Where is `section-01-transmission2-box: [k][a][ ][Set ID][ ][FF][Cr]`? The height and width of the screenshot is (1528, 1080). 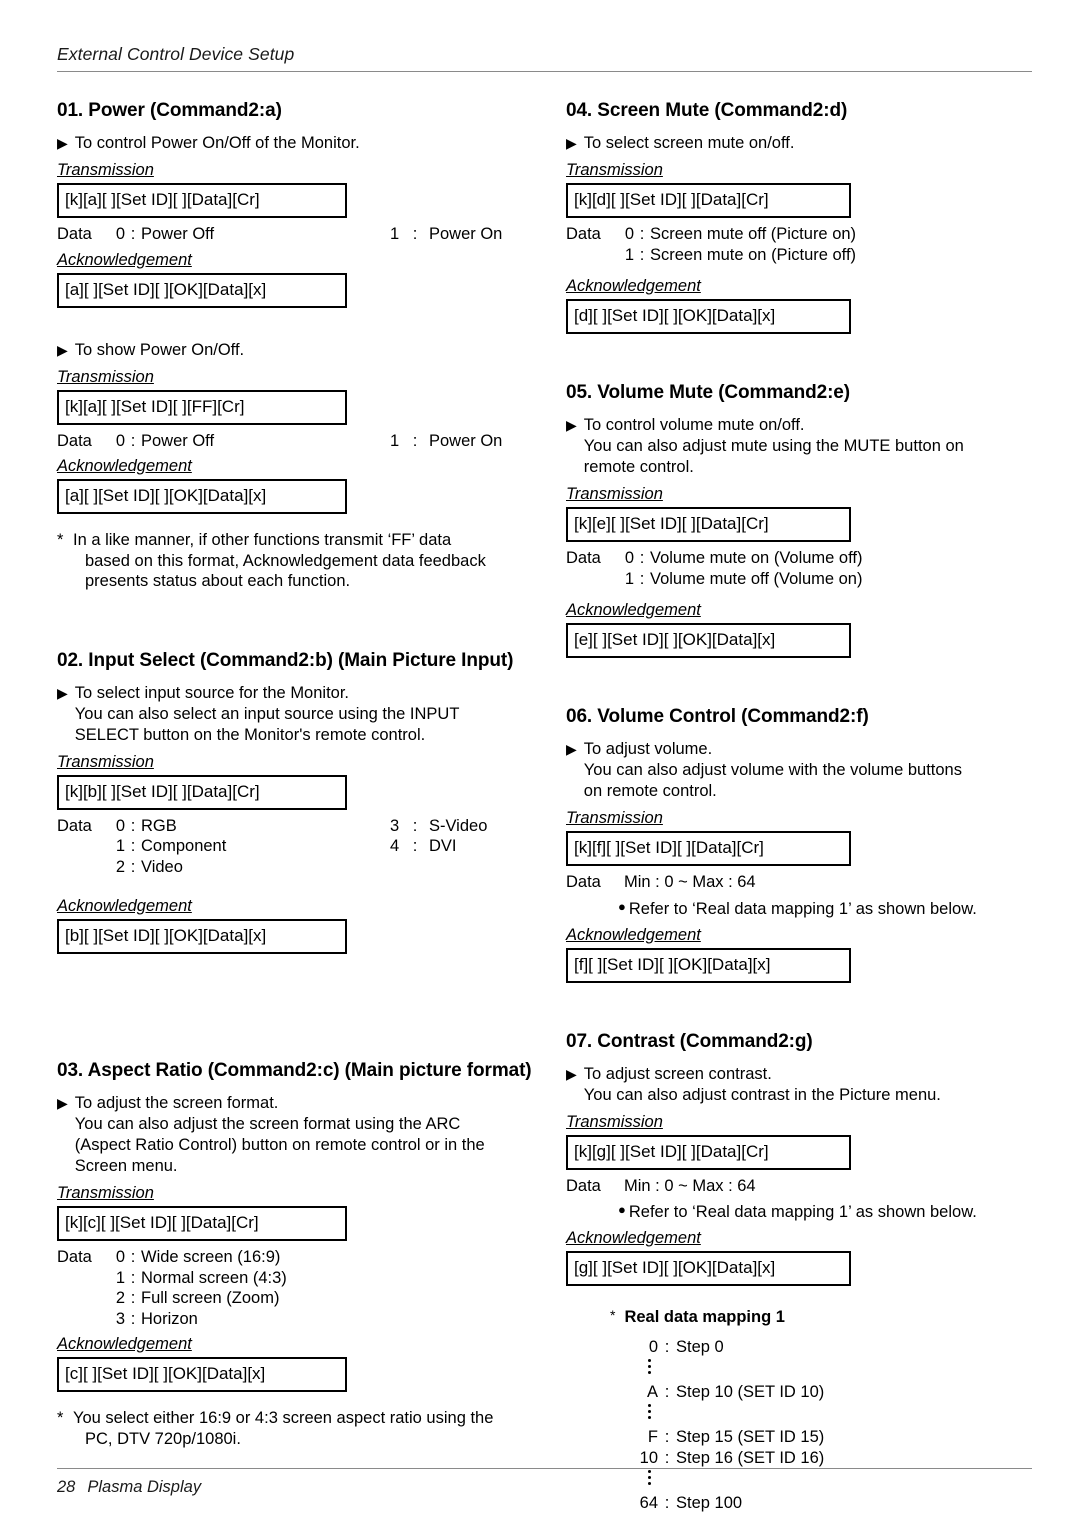 section-01-transmission2-box: [k][a][ ][Set ID][ ][FF][Cr] is located at coordinates (202, 407).